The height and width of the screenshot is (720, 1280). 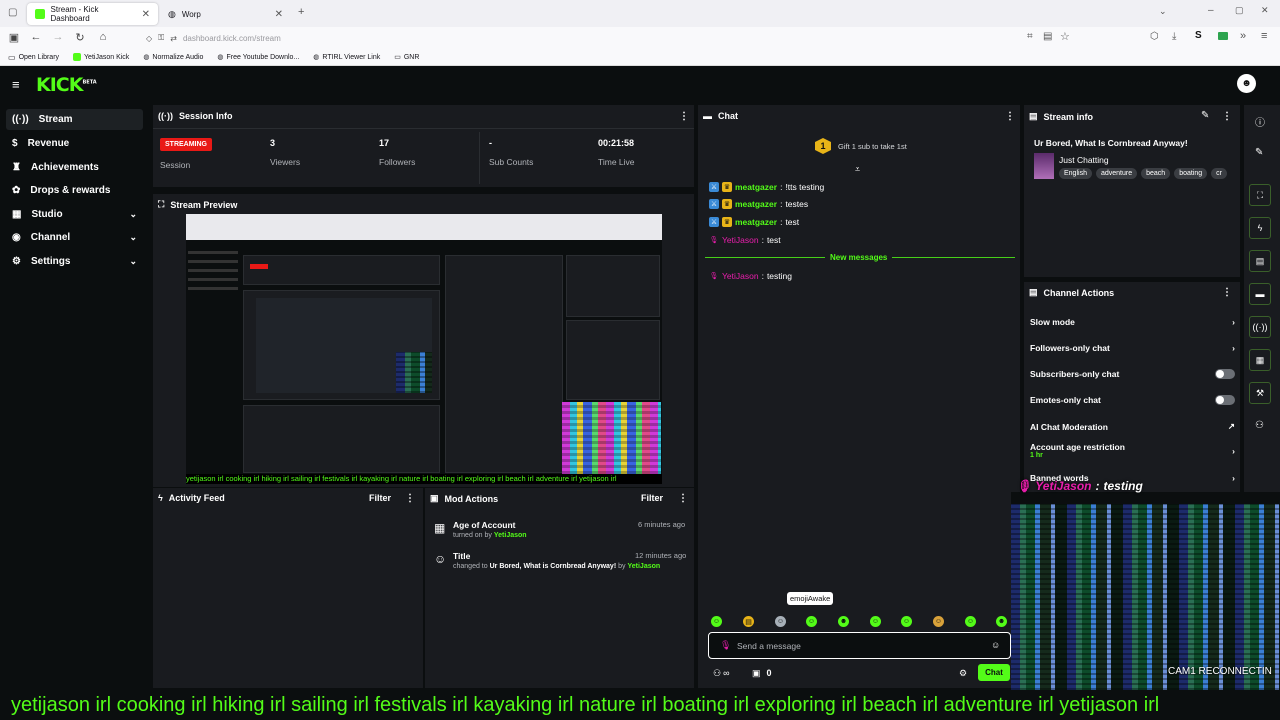 I want to click on sidebar-item-channel: ◉ Channel ⌄, so click(x=74, y=237).